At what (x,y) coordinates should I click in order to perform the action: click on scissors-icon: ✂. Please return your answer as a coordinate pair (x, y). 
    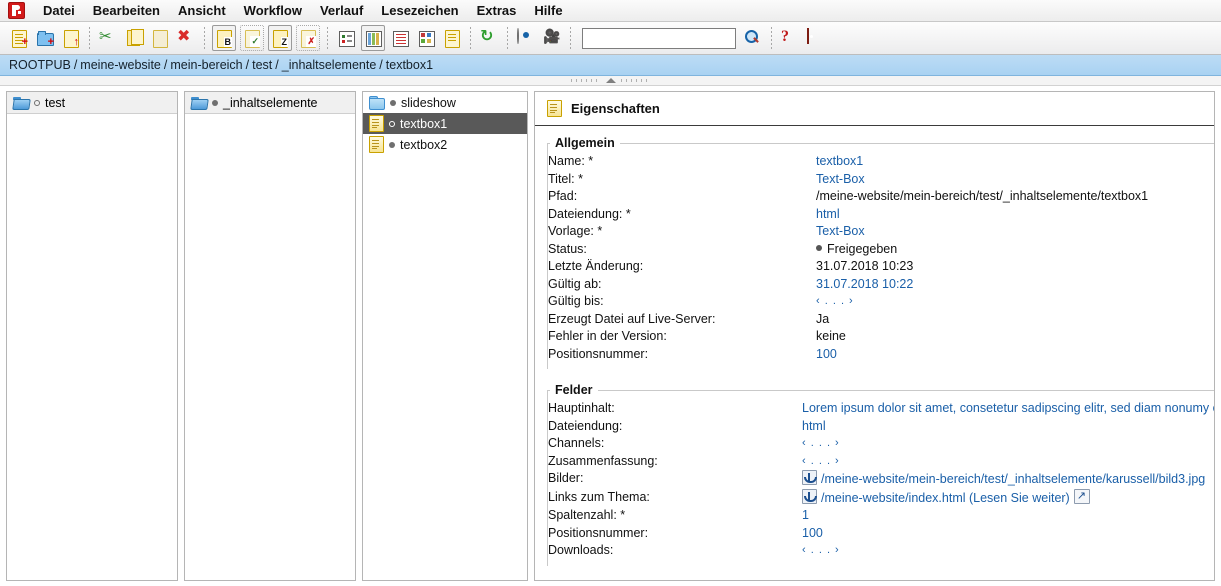
    Looking at the image, I should click on (105, 36).